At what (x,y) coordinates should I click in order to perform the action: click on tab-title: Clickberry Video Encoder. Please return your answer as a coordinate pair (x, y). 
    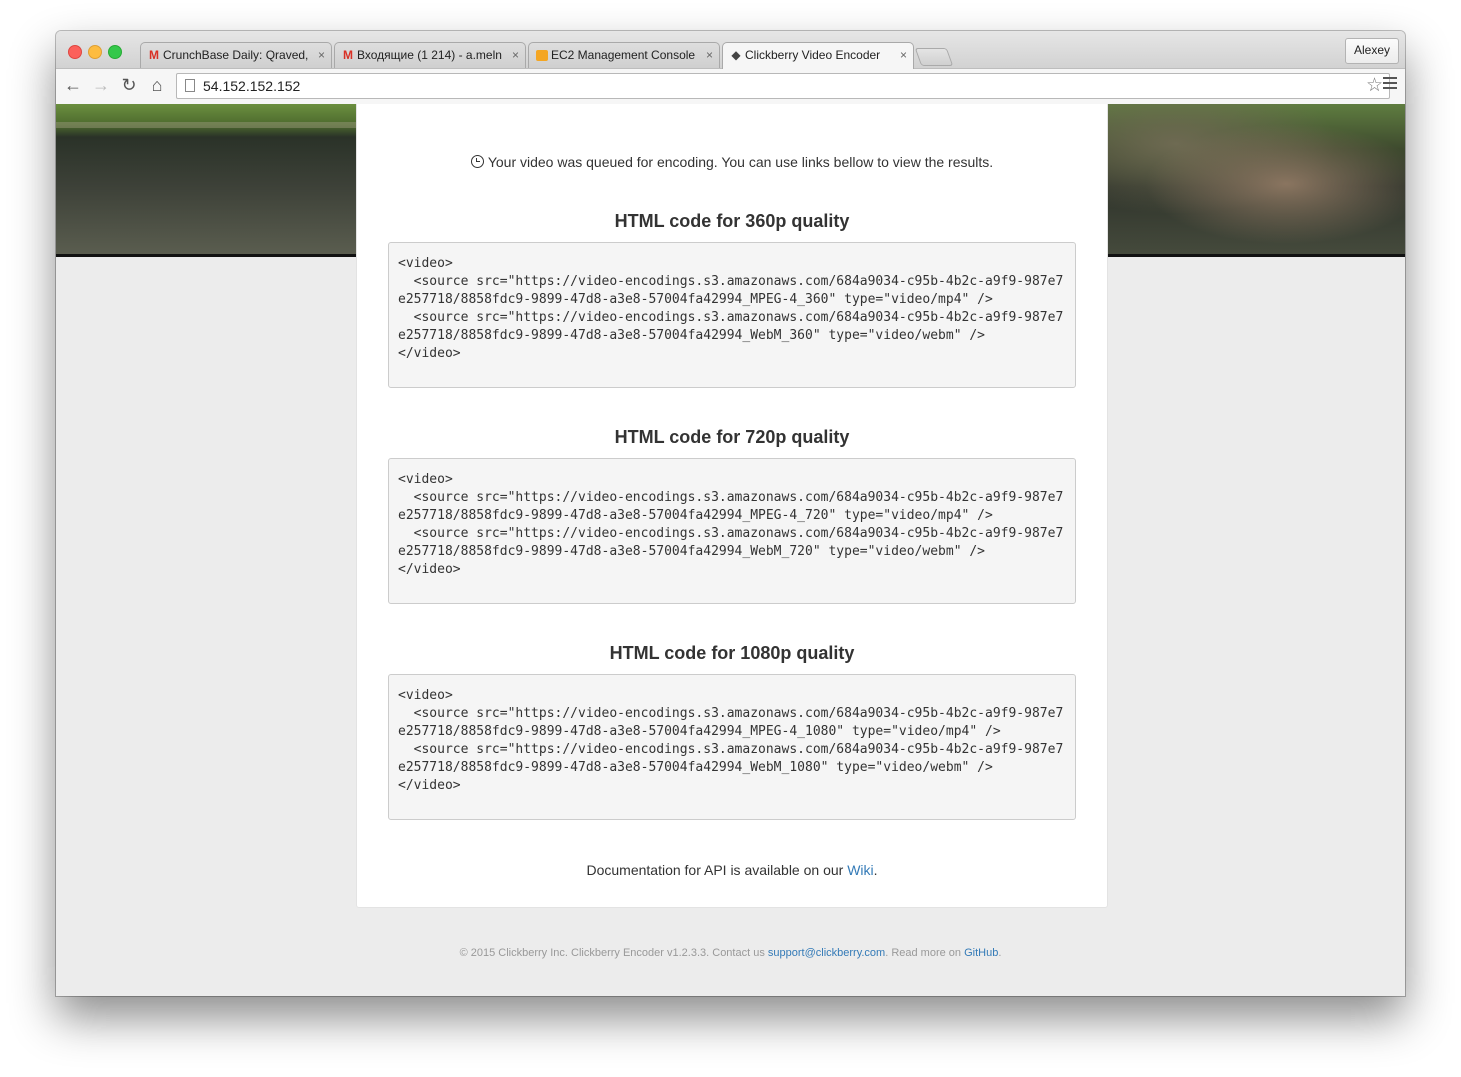
    Looking at the image, I should click on (813, 55).